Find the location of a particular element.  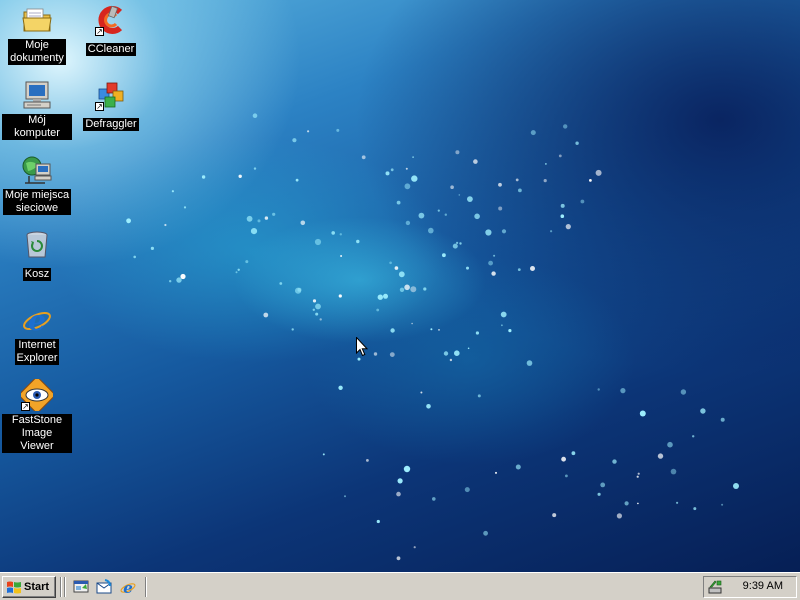

safely-remove-hardware-icon is located at coordinates (715, 587).